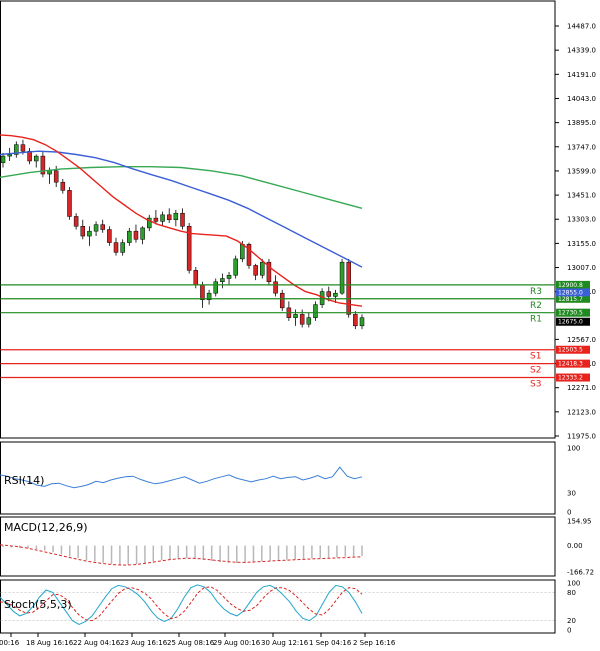 This screenshot has height=651, width=600. I want to click on time-tick-label: 23 Aug 16:16, so click(144, 643).